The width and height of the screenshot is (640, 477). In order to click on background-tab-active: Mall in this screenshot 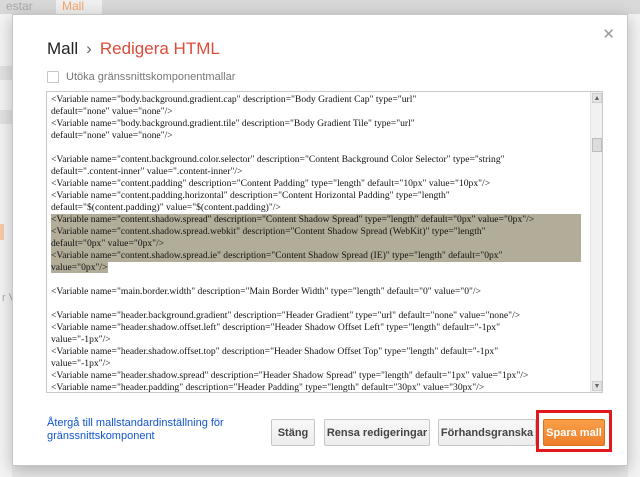, I will do `click(79, 7)`.